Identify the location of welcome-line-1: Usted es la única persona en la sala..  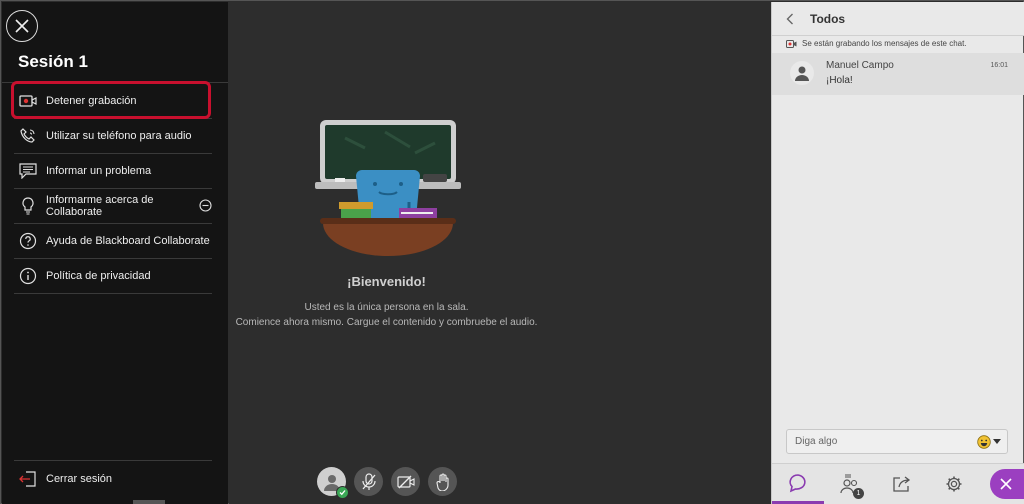
(386, 307).